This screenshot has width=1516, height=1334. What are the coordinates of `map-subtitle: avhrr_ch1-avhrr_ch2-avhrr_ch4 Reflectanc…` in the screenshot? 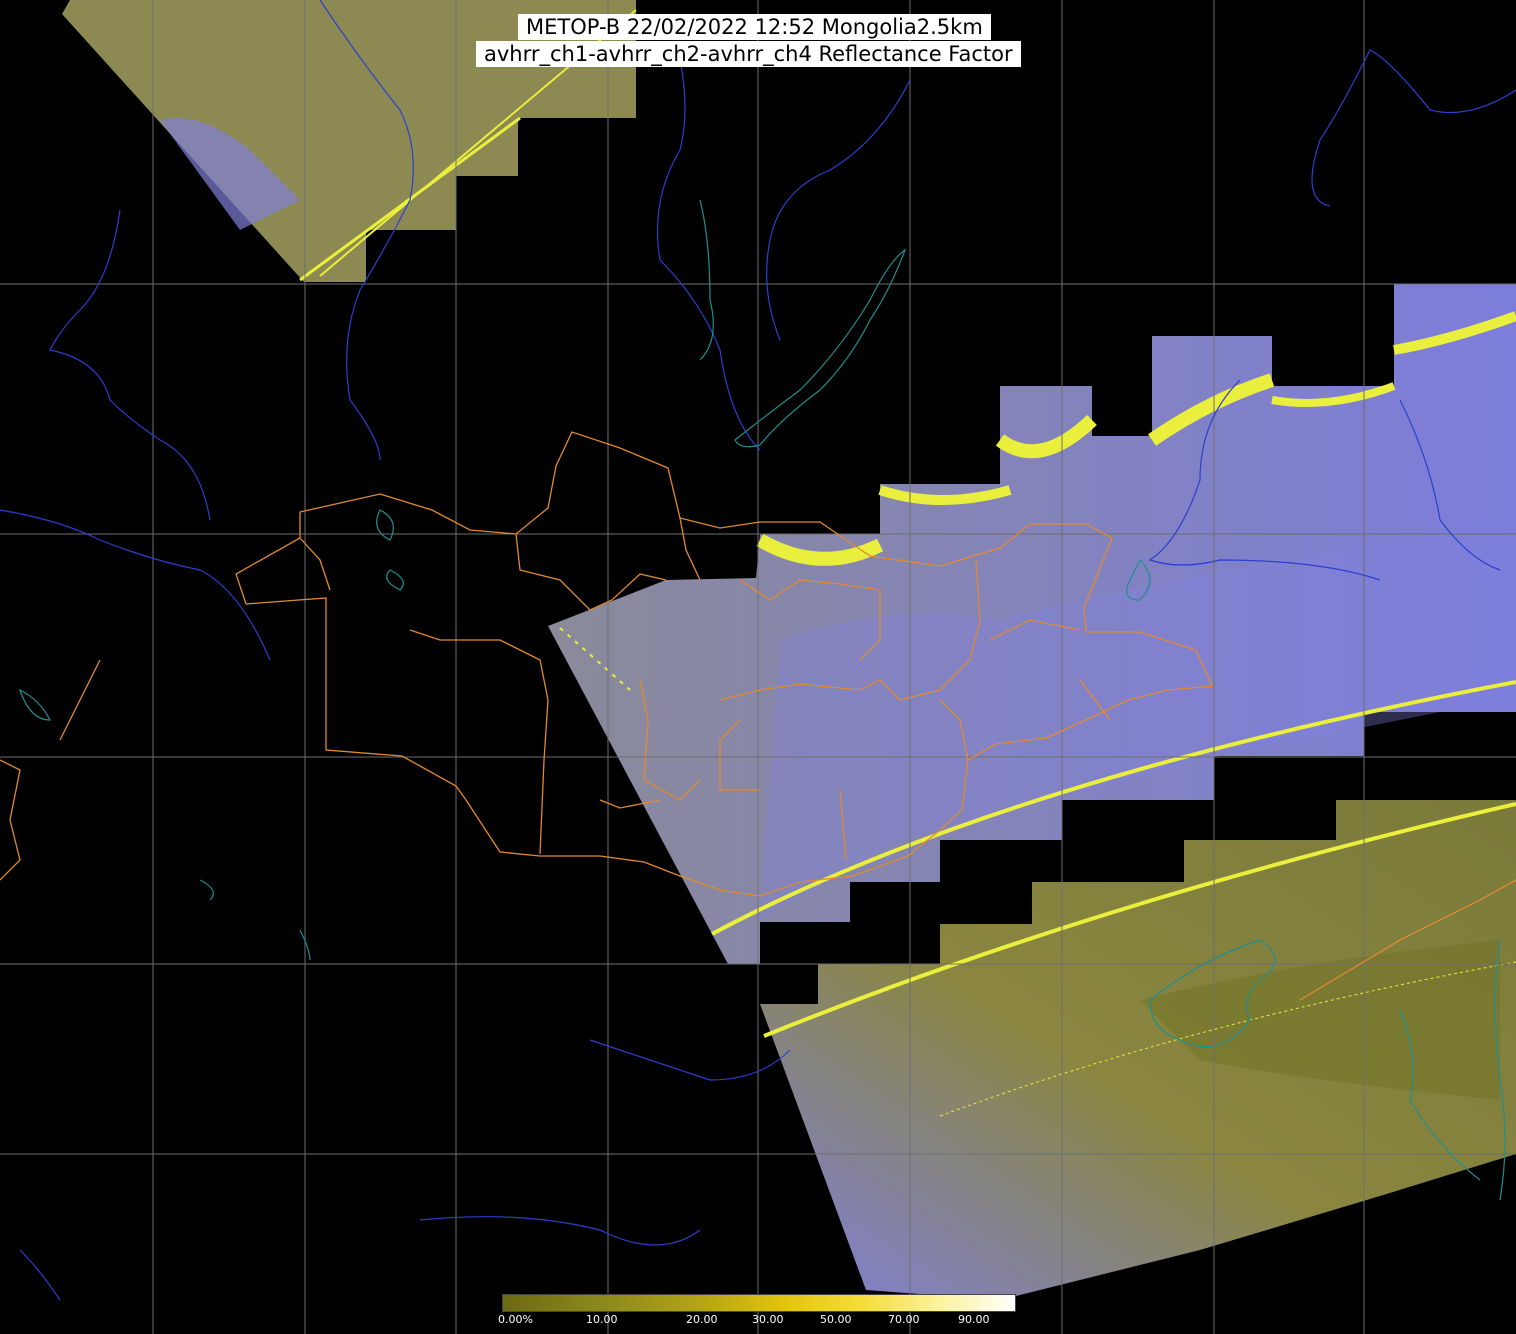 It's located at (748, 54).